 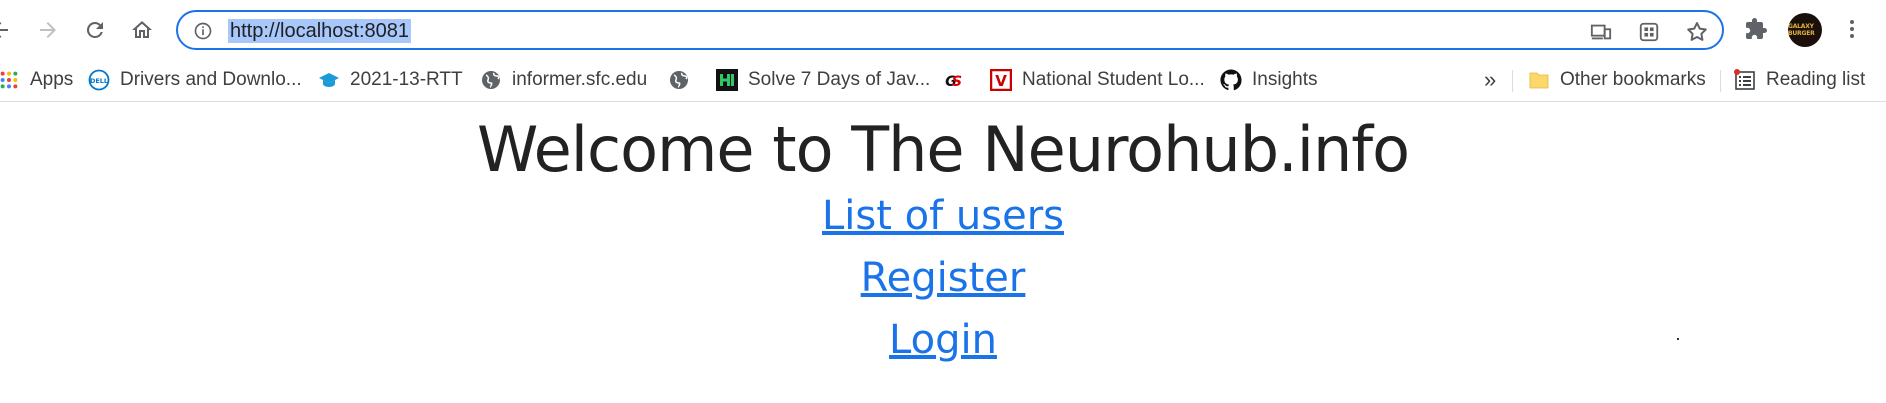 I want to click on home-icon, so click(x=142, y=29).